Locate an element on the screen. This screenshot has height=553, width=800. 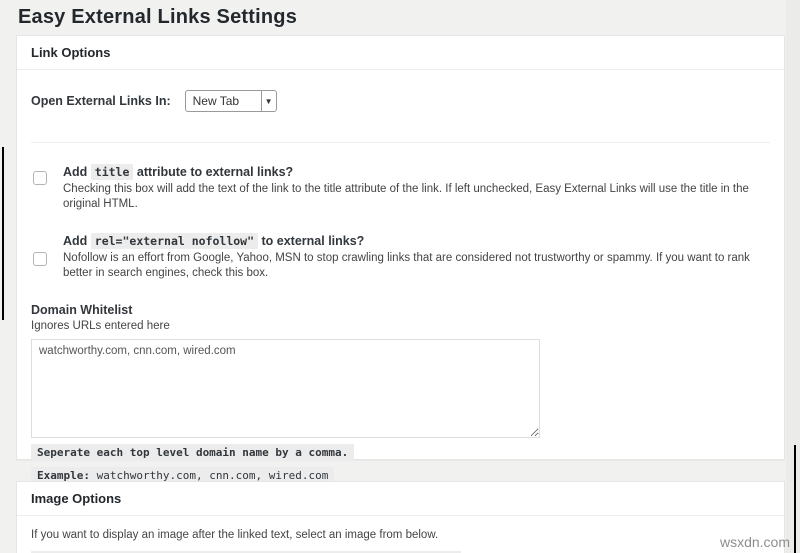
image-options-heading: Image Options is located at coordinates (400, 499).